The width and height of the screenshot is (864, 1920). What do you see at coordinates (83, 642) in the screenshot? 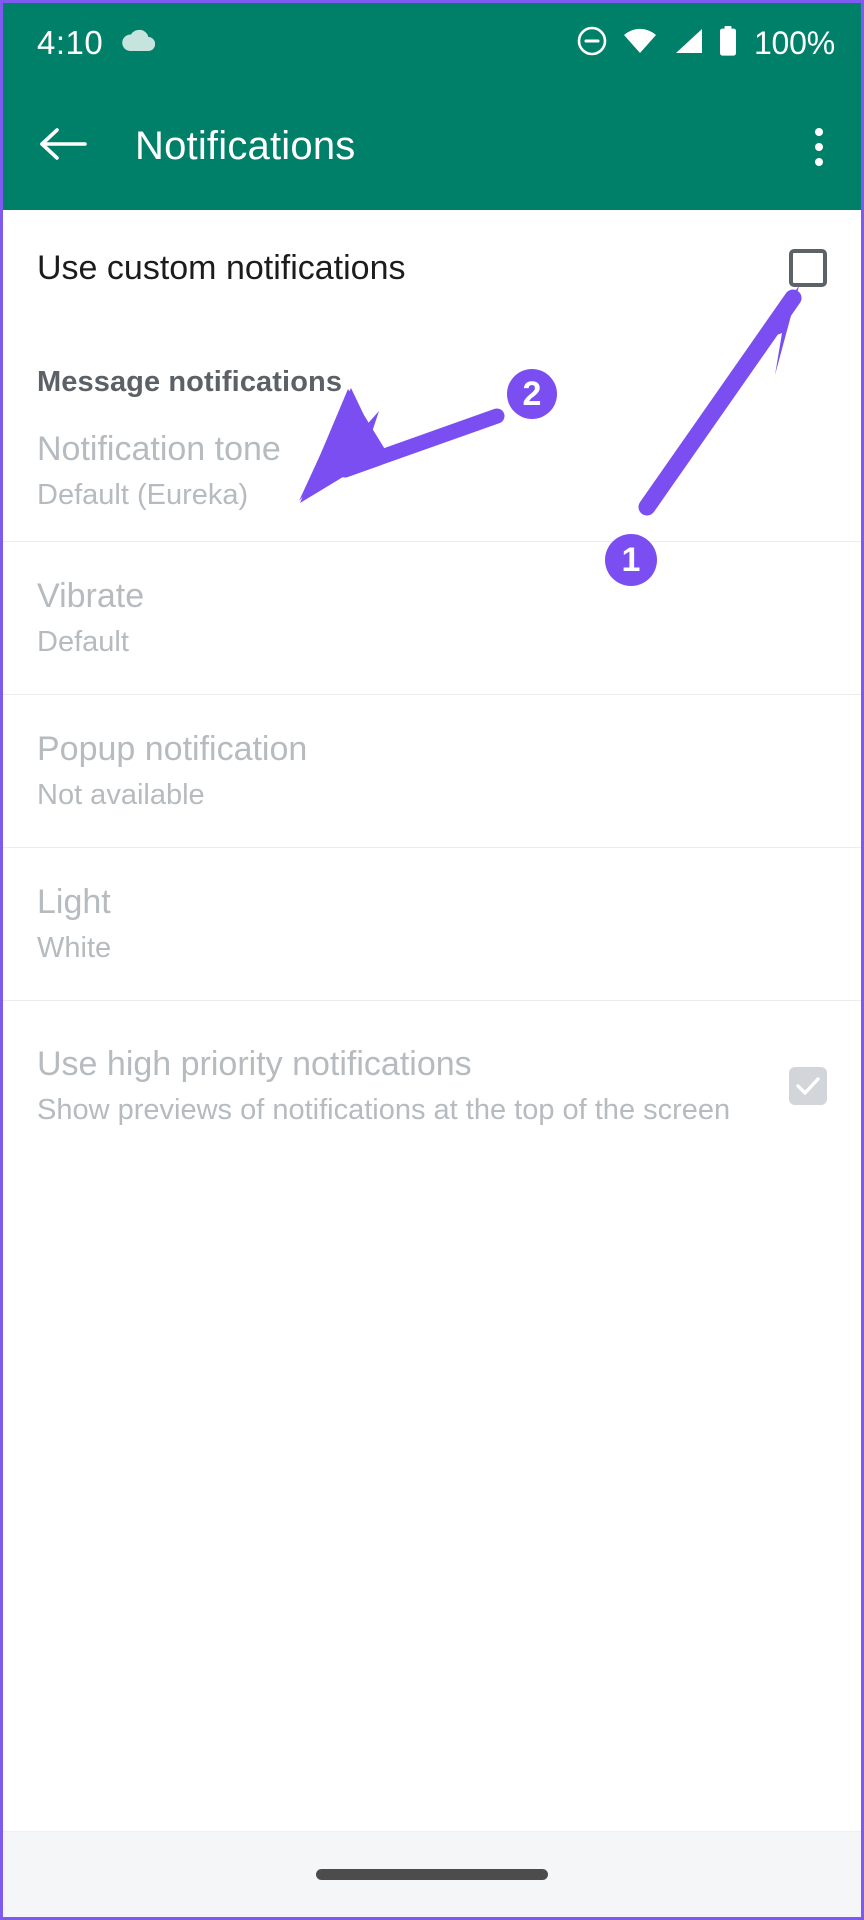
I see `vibrate-subtitle: Default` at bounding box center [83, 642].